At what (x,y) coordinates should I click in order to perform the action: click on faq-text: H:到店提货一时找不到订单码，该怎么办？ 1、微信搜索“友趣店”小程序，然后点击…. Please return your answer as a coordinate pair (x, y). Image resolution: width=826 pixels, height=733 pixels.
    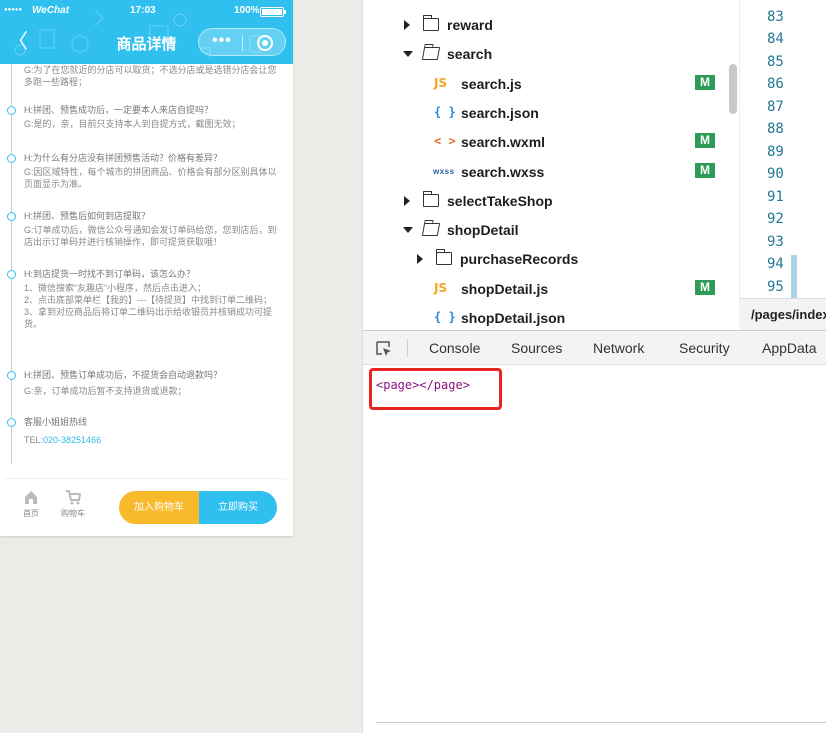
    Looking at the image, I should click on (152, 299).